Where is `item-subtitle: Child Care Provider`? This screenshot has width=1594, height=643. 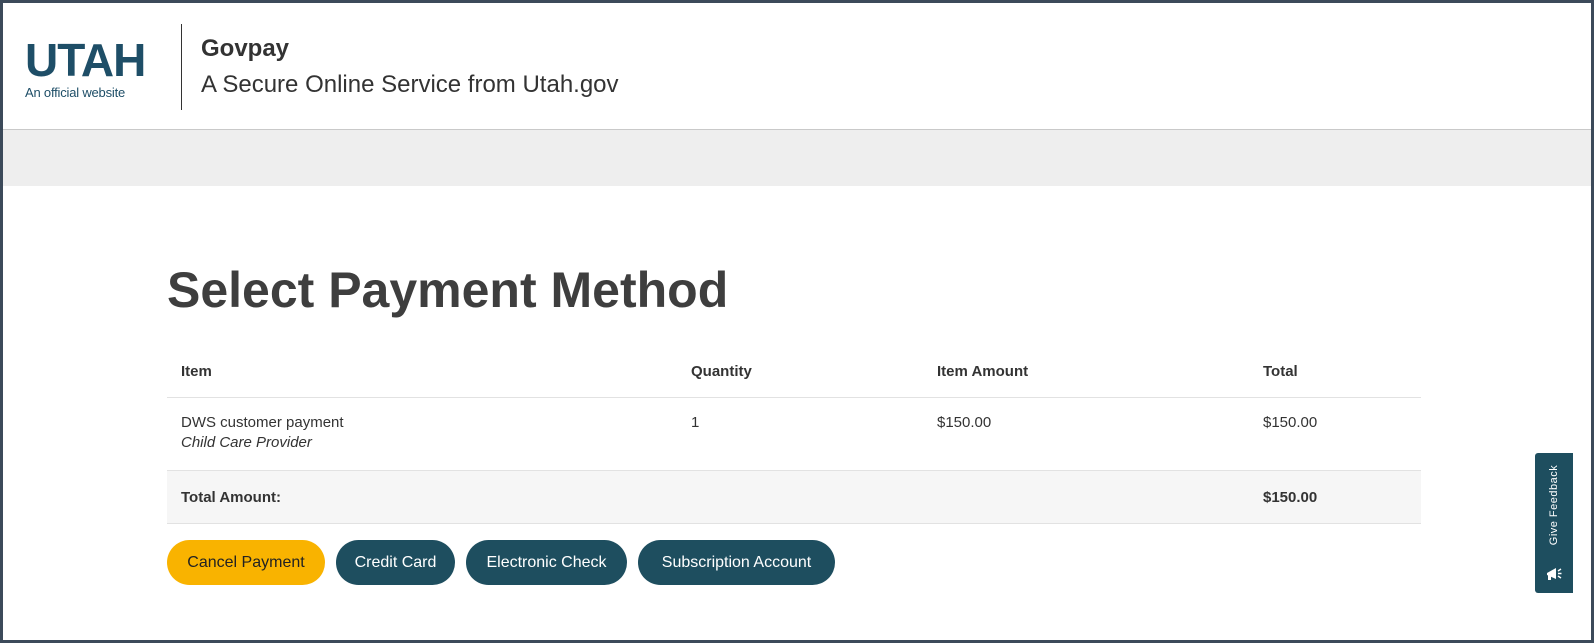
item-subtitle: Child Care Provider is located at coordinates (246, 442).